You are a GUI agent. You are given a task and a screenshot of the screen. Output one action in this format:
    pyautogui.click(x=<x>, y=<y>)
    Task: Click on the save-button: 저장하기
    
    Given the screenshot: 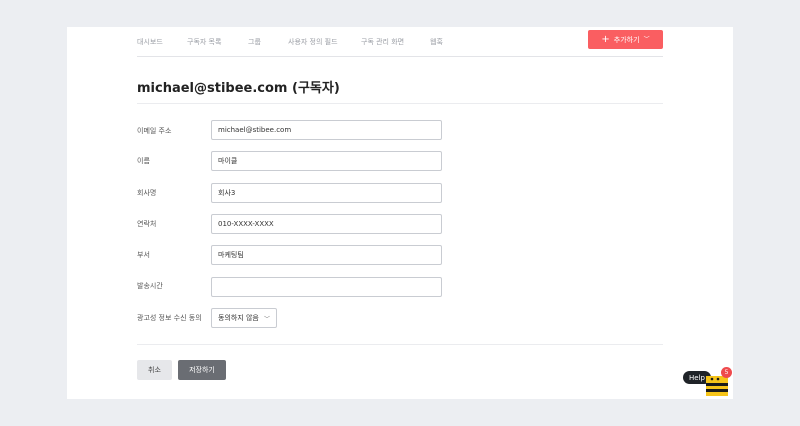 What is the action you would take?
    pyautogui.click(x=202, y=370)
    